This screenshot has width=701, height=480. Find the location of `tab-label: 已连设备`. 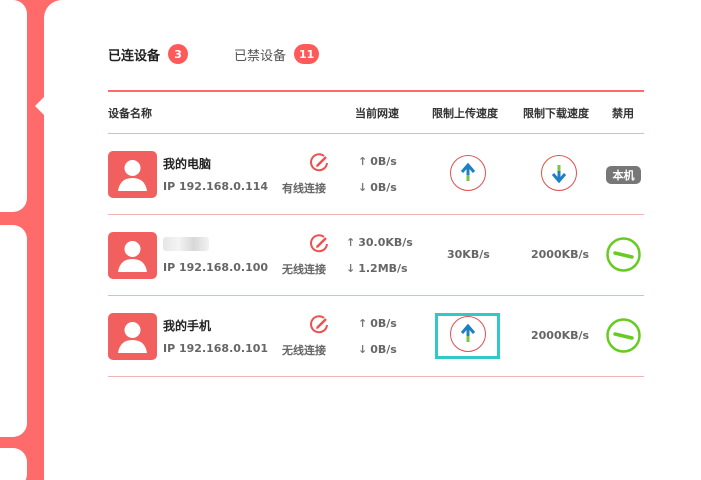

tab-label: 已连设备 is located at coordinates (134, 56).